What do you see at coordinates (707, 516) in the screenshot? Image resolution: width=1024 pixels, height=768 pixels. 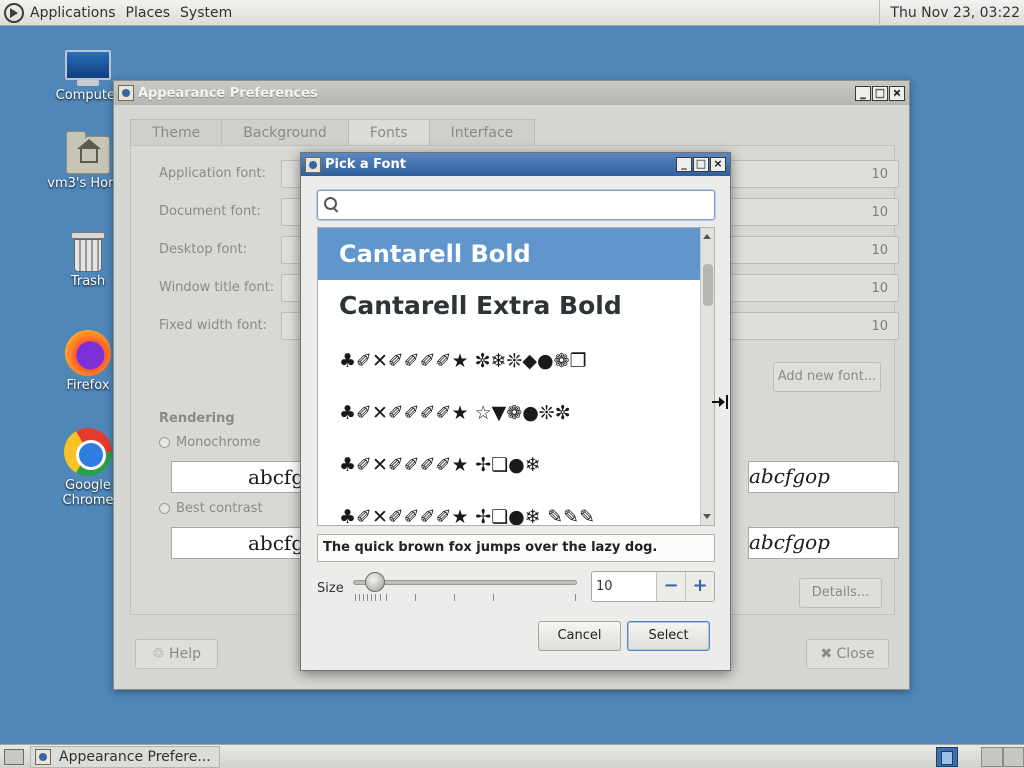 I see `scroll-down-arrow-icon` at bounding box center [707, 516].